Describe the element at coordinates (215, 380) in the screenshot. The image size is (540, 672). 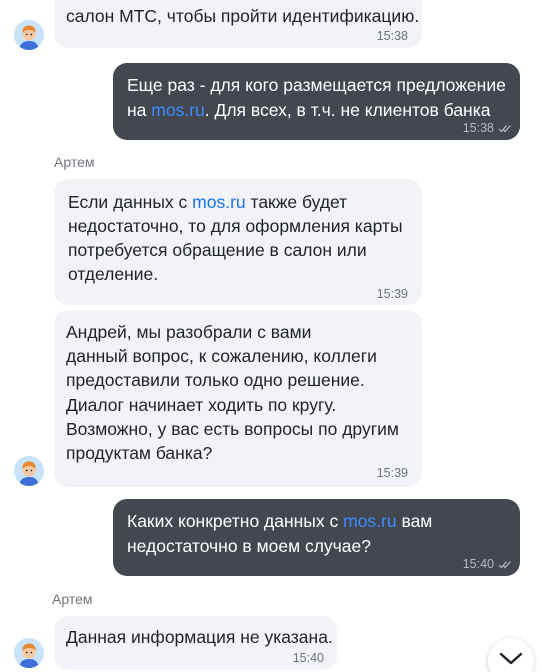
I see `message-text-line3: предоставили только одно решение.` at that location.